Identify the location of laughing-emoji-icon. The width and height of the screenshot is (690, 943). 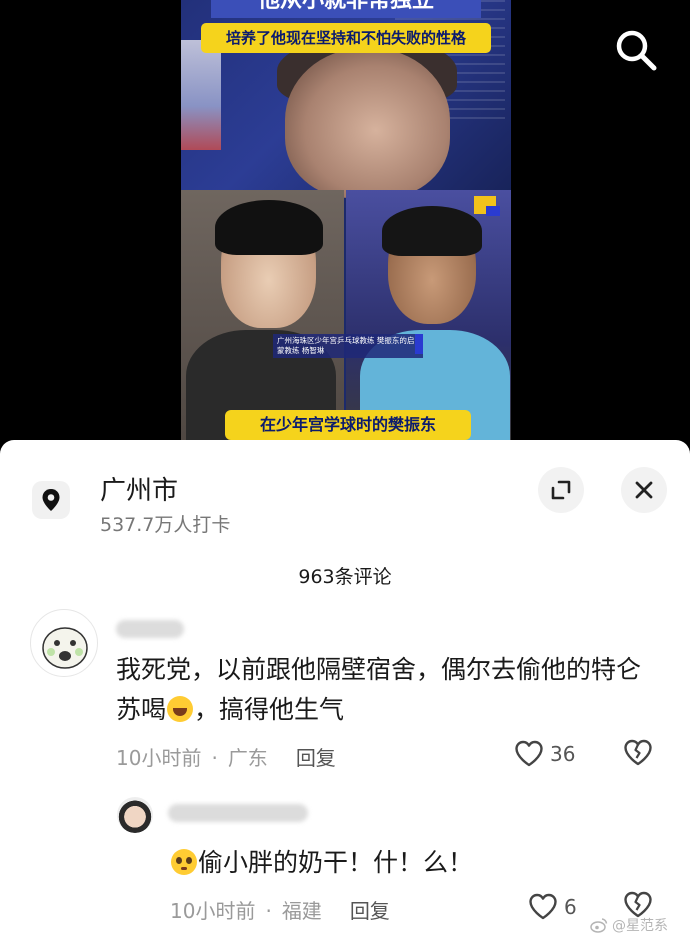
(180, 709).